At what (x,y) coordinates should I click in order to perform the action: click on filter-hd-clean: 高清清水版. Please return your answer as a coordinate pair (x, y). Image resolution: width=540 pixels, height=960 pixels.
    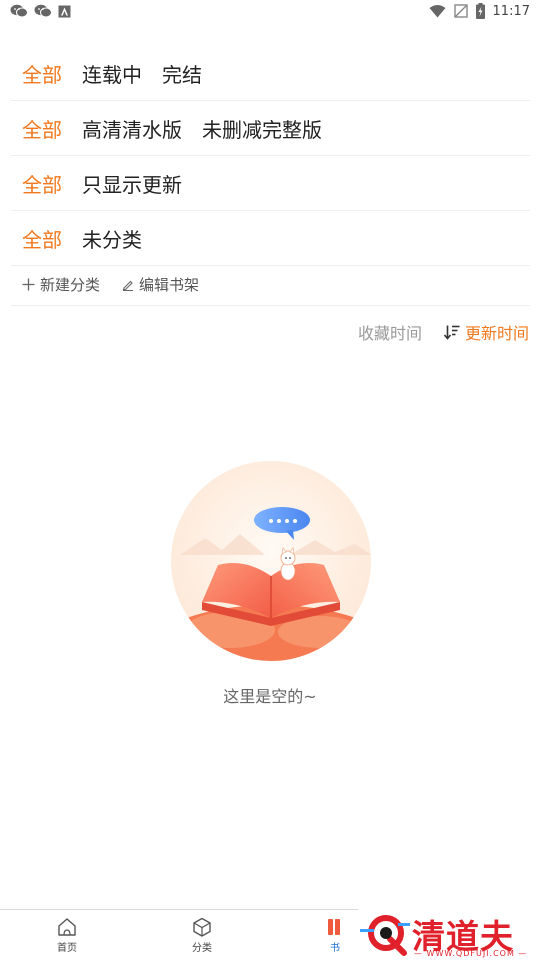
    Looking at the image, I should click on (132, 128).